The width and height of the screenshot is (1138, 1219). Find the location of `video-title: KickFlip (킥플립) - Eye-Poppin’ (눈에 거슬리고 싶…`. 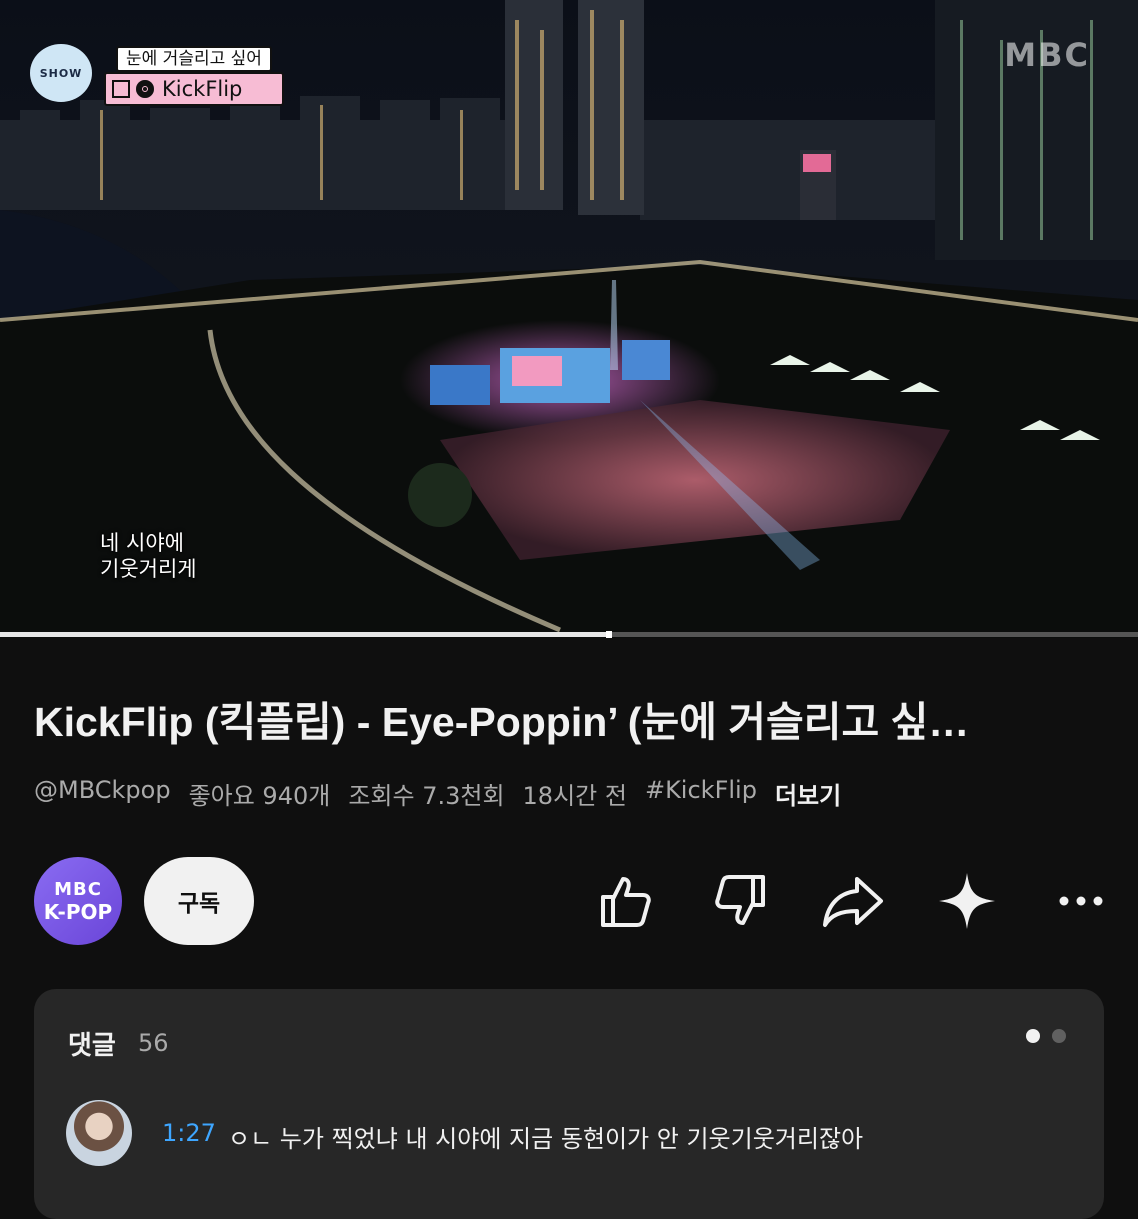

video-title: KickFlip (킥플립) - Eye-Poppin’ (눈에 거슬리고 싶… is located at coordinates (569, 722).